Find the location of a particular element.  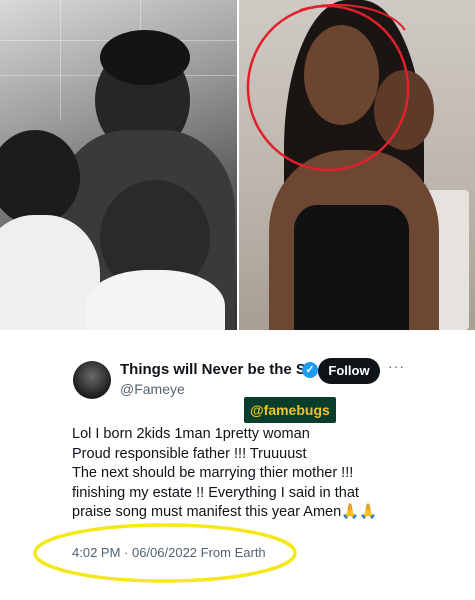

follow-button: Follow is located at coordinates (349, 371).